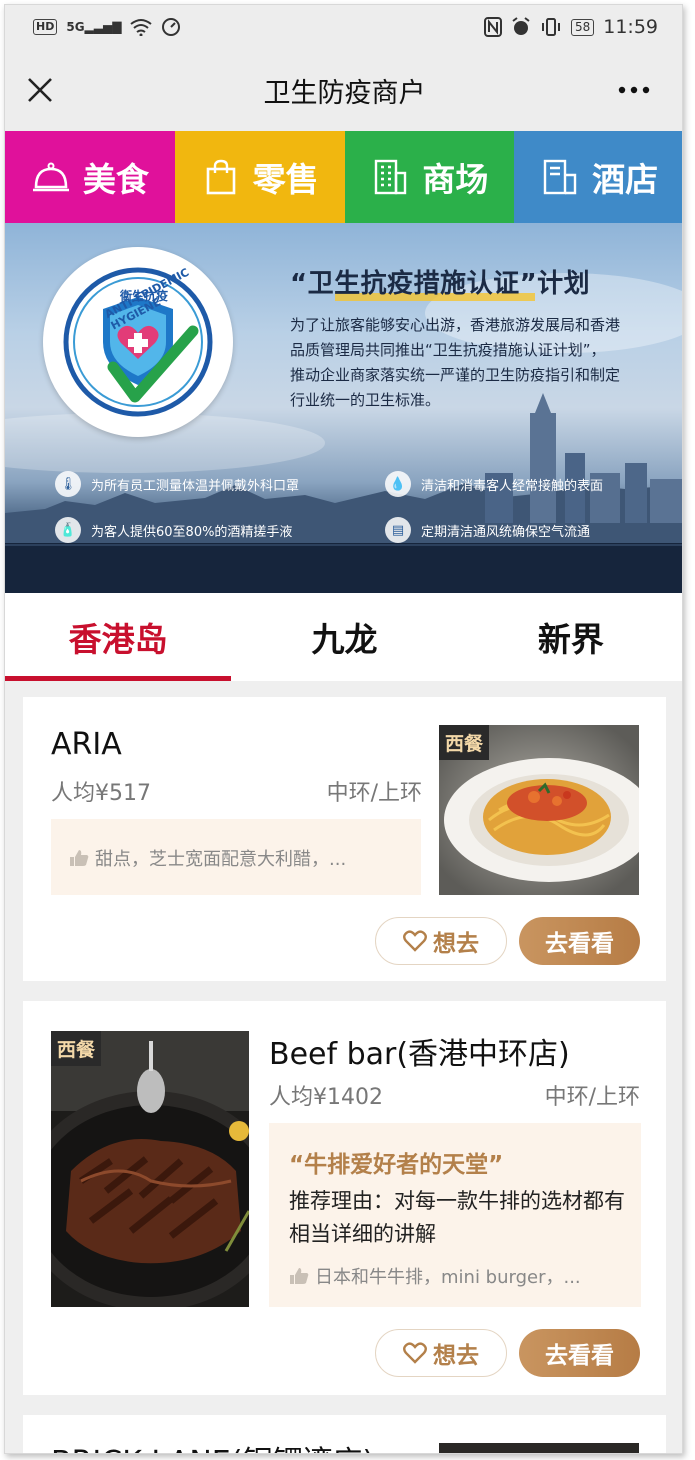 The height and width of the screenshot is (1460, 695). Describe the element at coordinates (419, 1054) in the screenshot. I see `merchant-name: Beef bar(香港中环店)` at that location.